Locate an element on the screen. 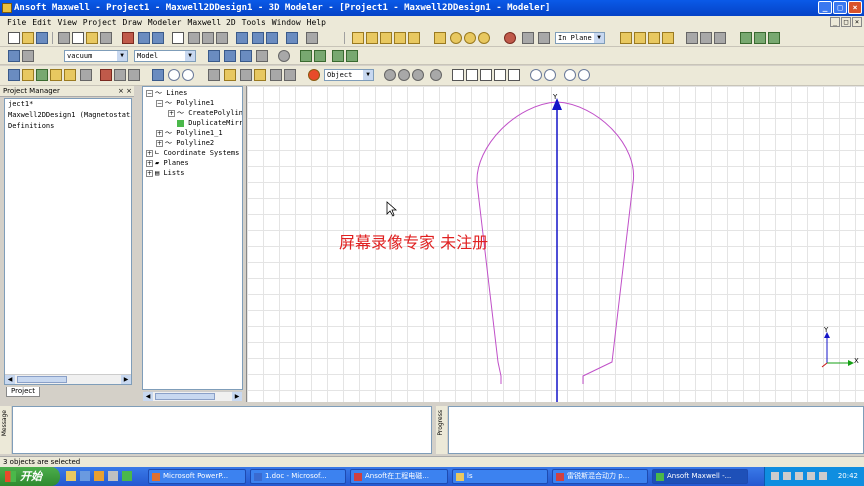 This screenshot has width=864, height=486. tray-app-icon is located at coordinates (811, 476).